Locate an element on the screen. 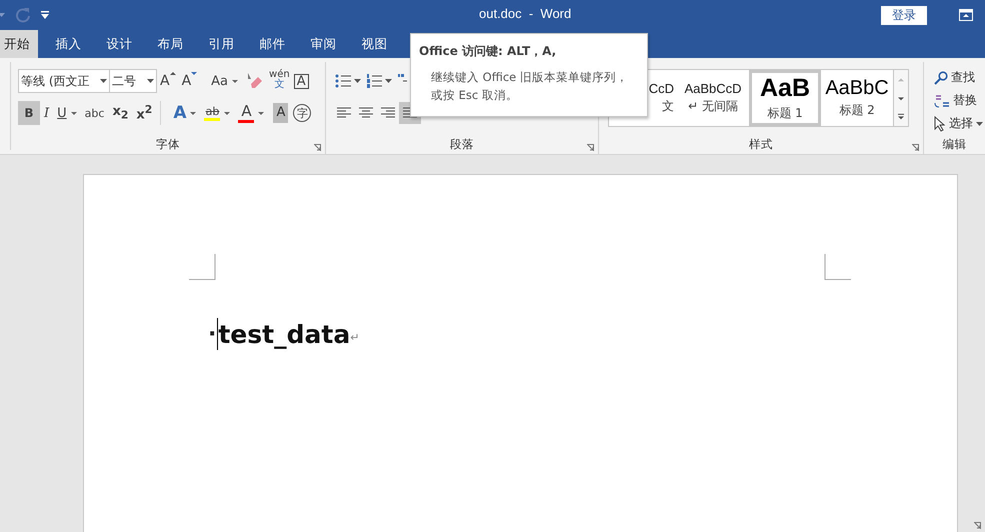 Image resolution: width=985 pixels, height=532 pixels. format-button: x$^{2}$ is located at coordinates (144, 113).